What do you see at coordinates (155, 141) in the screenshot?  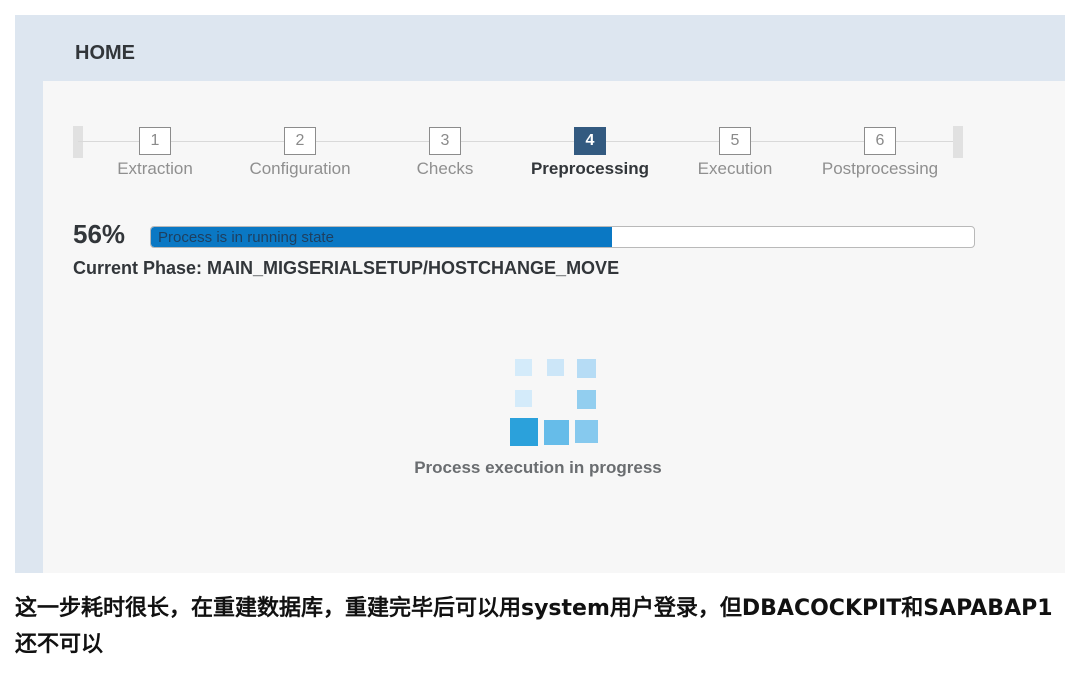 I see `step-number: 1` at bounding box center [155, 141].